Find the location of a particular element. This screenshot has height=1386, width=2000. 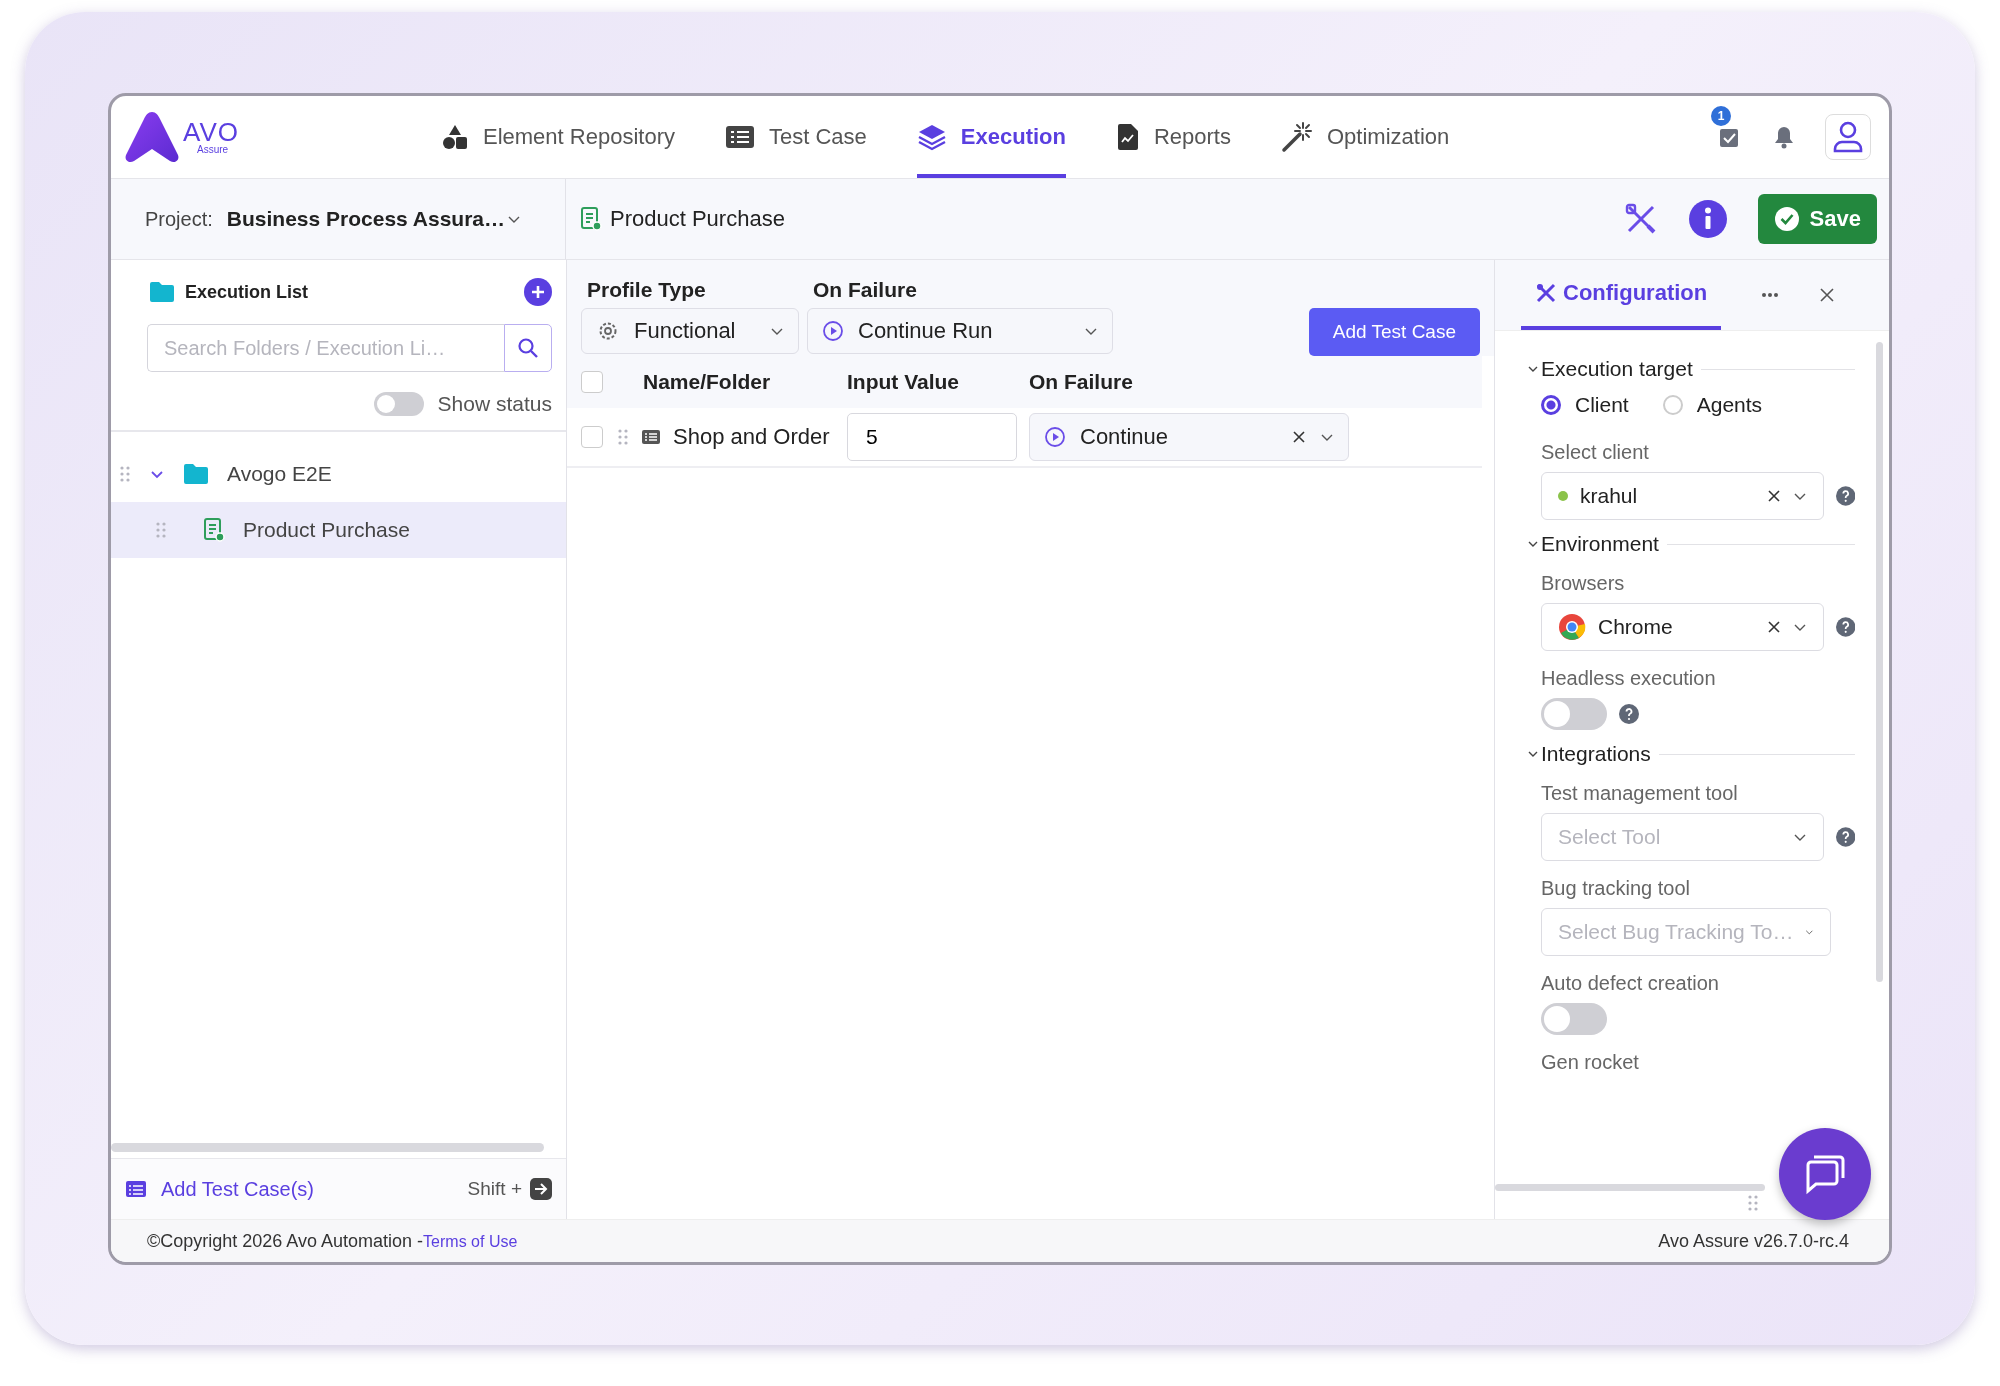

field-label: On Failure is located at coordinates (865, 290).